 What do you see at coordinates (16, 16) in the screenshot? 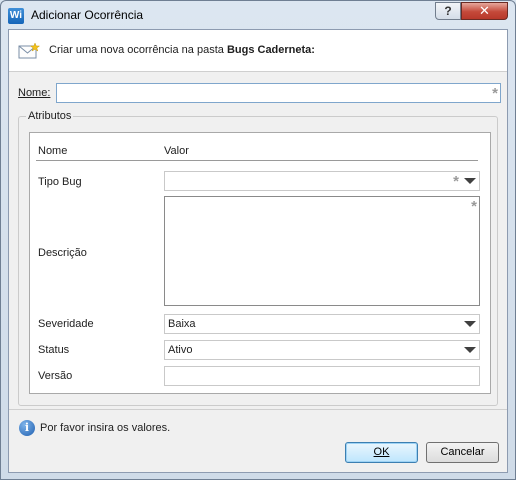
I see `app-icon: Wi` at bounding box center [16, 16].